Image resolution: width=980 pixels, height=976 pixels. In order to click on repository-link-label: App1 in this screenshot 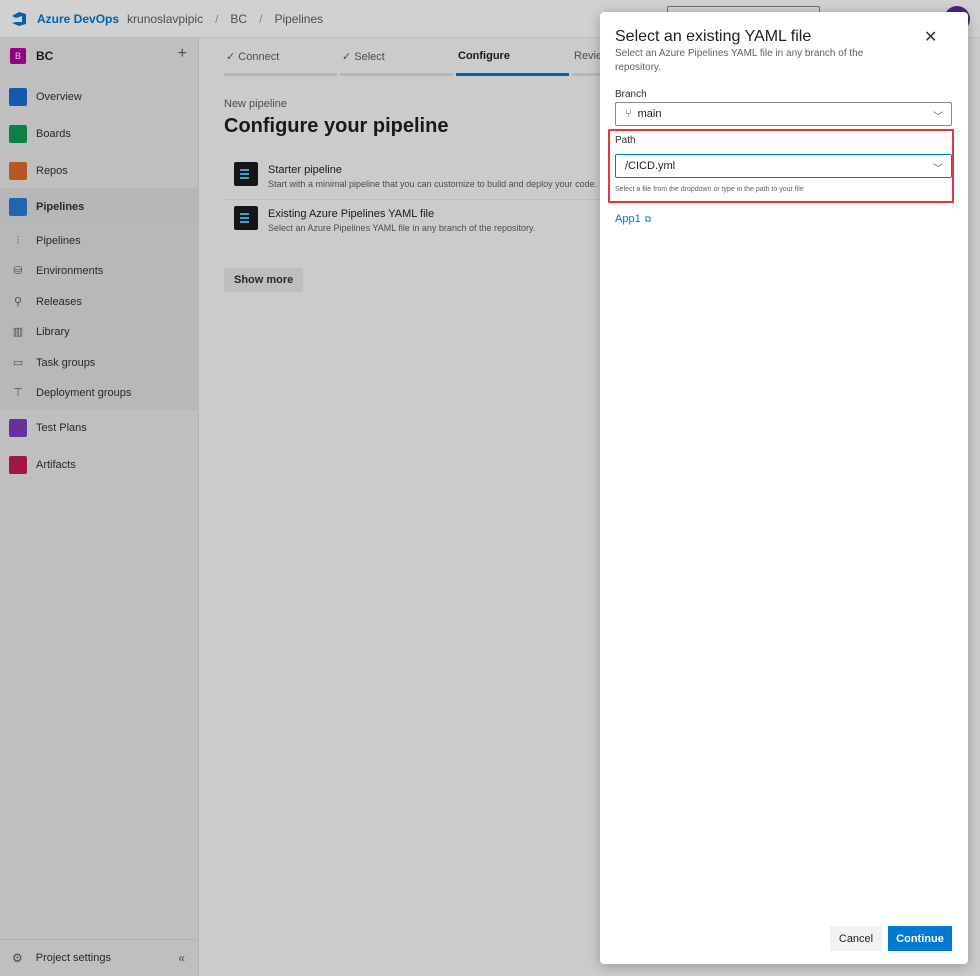, I will do `click(628, 219)`.